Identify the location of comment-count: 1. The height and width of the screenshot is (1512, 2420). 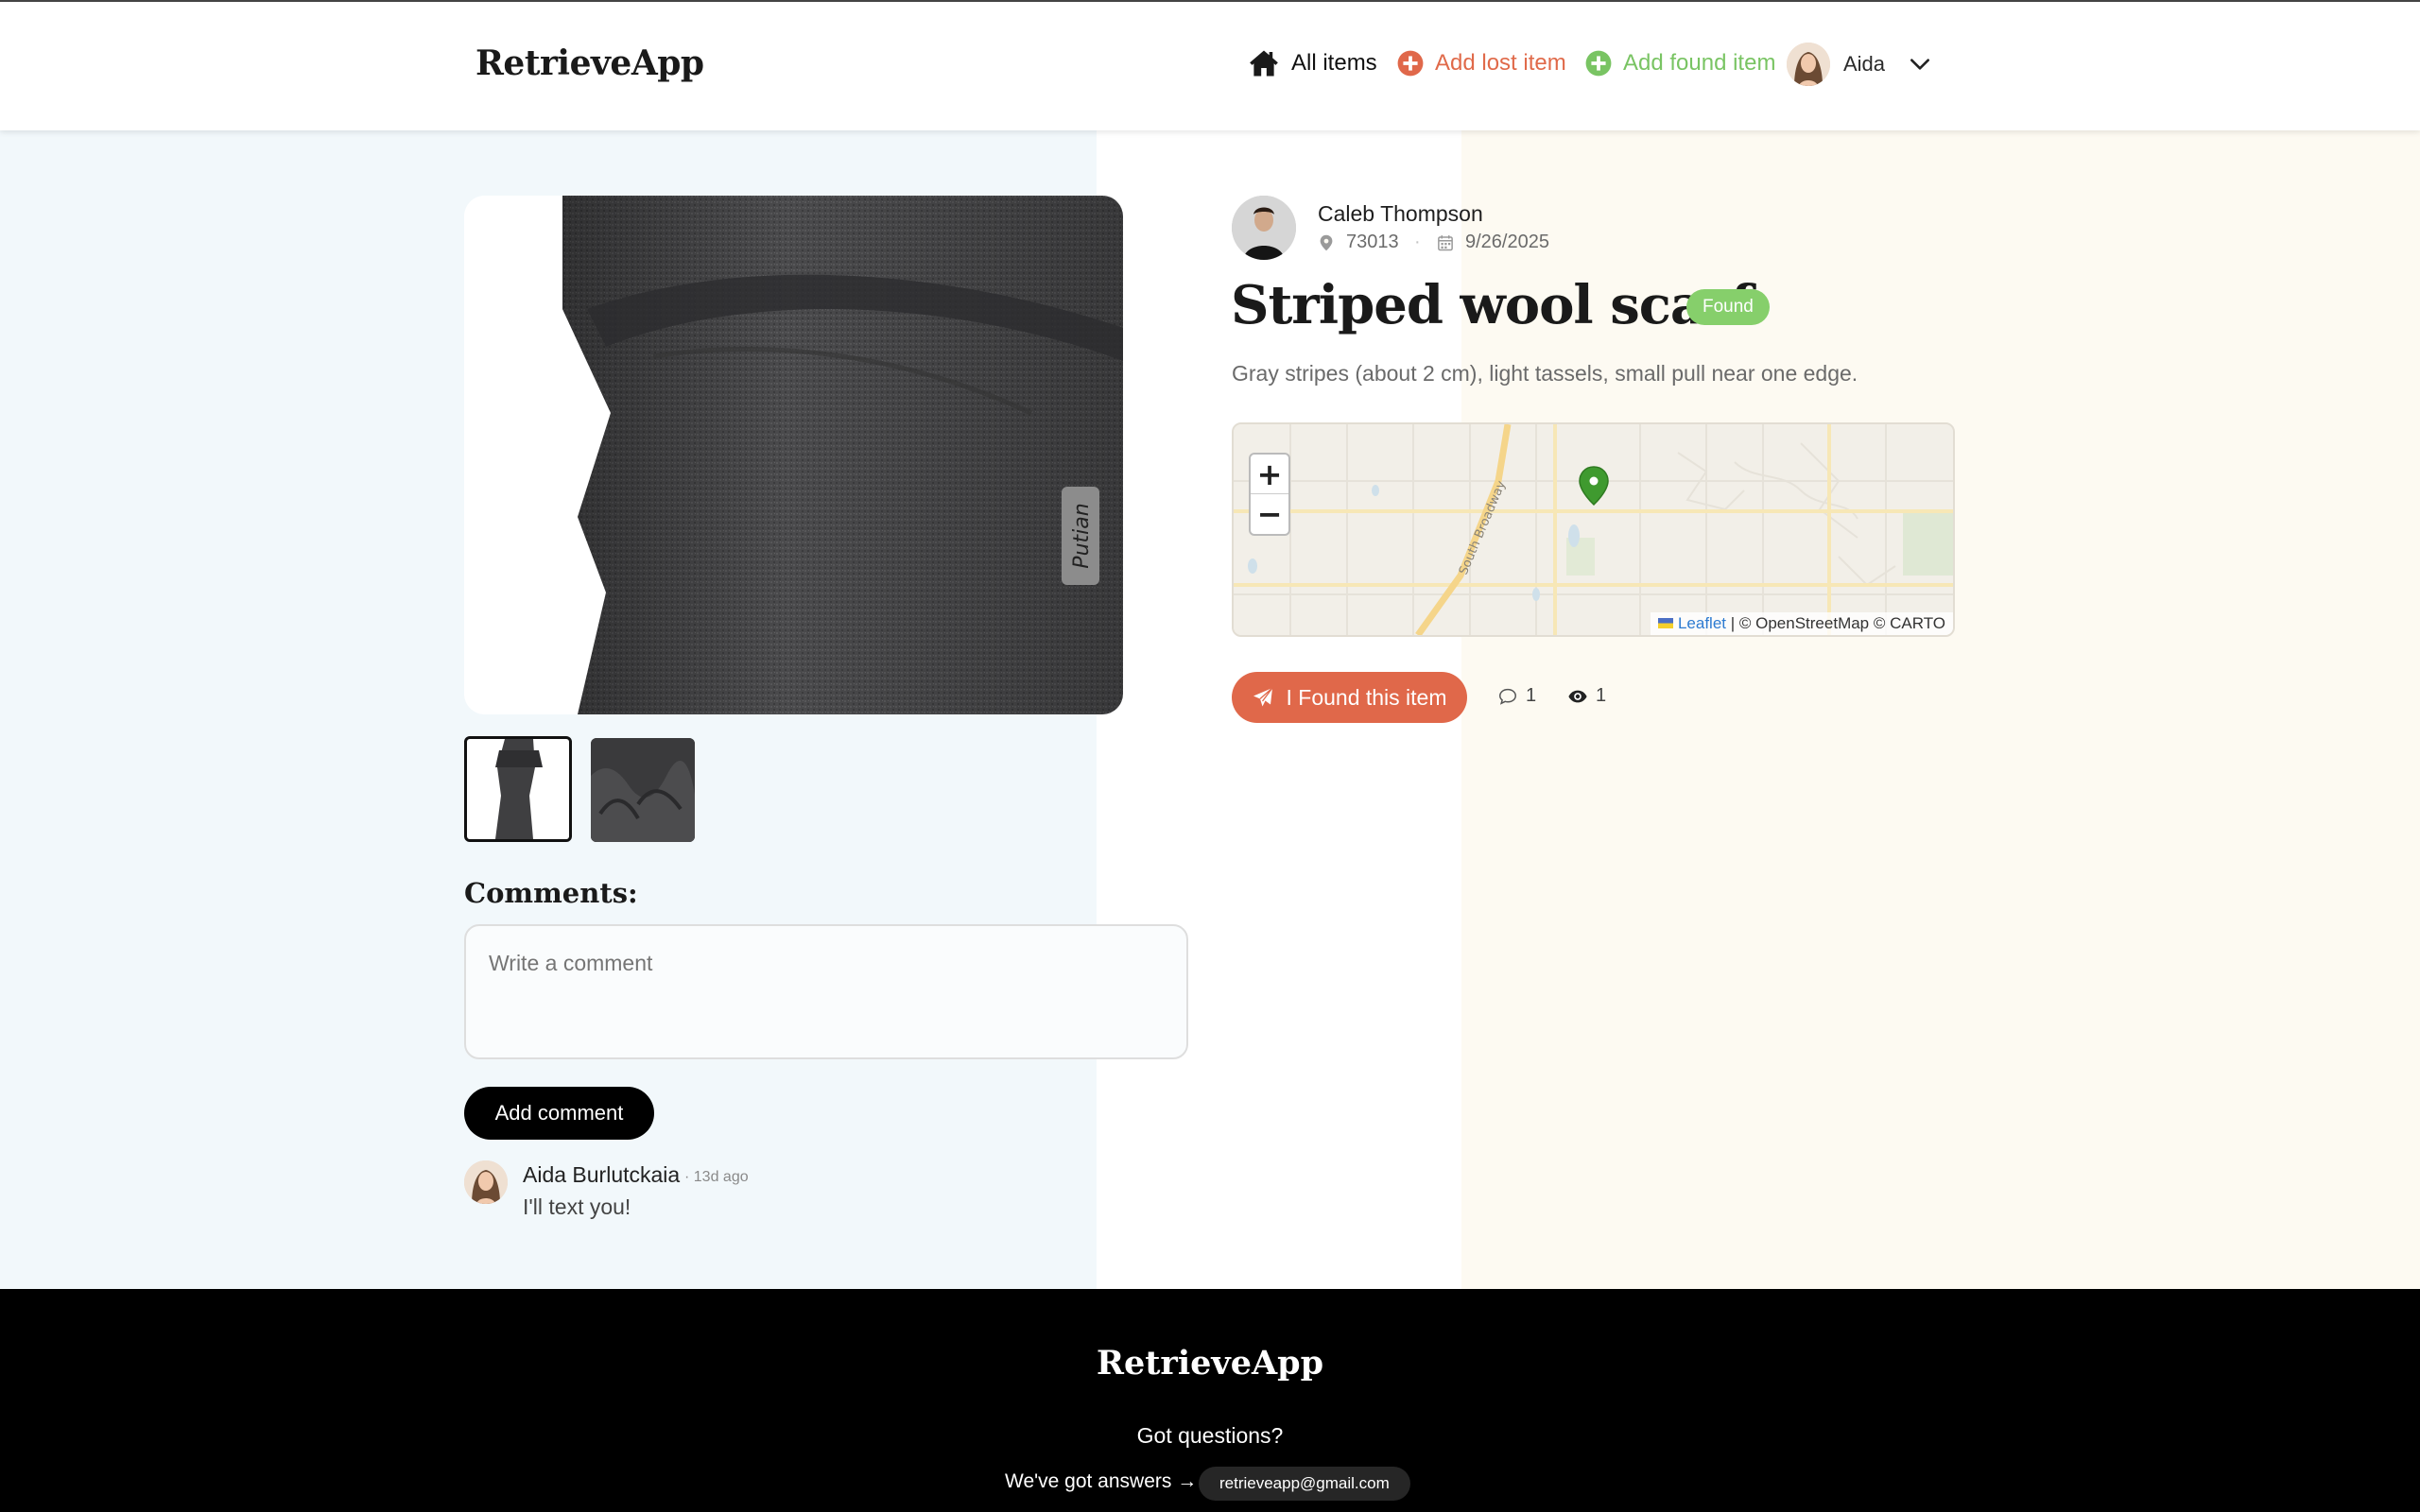
(1516, 696).